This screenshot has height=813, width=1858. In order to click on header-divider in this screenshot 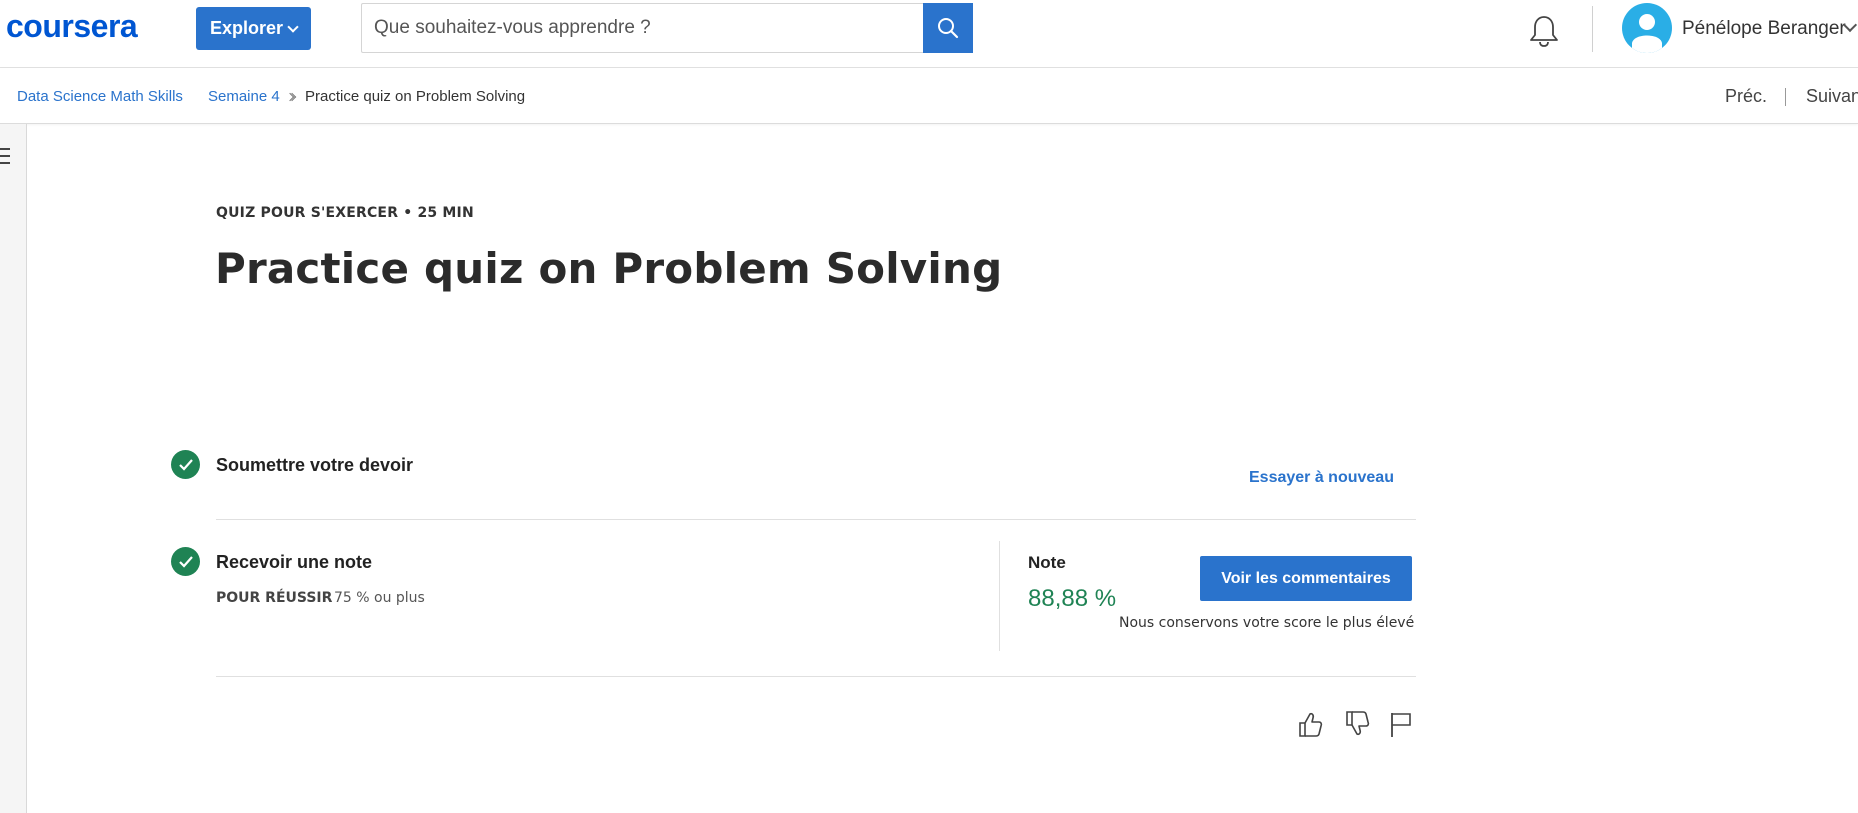, I will do `click(1592, 29)`.